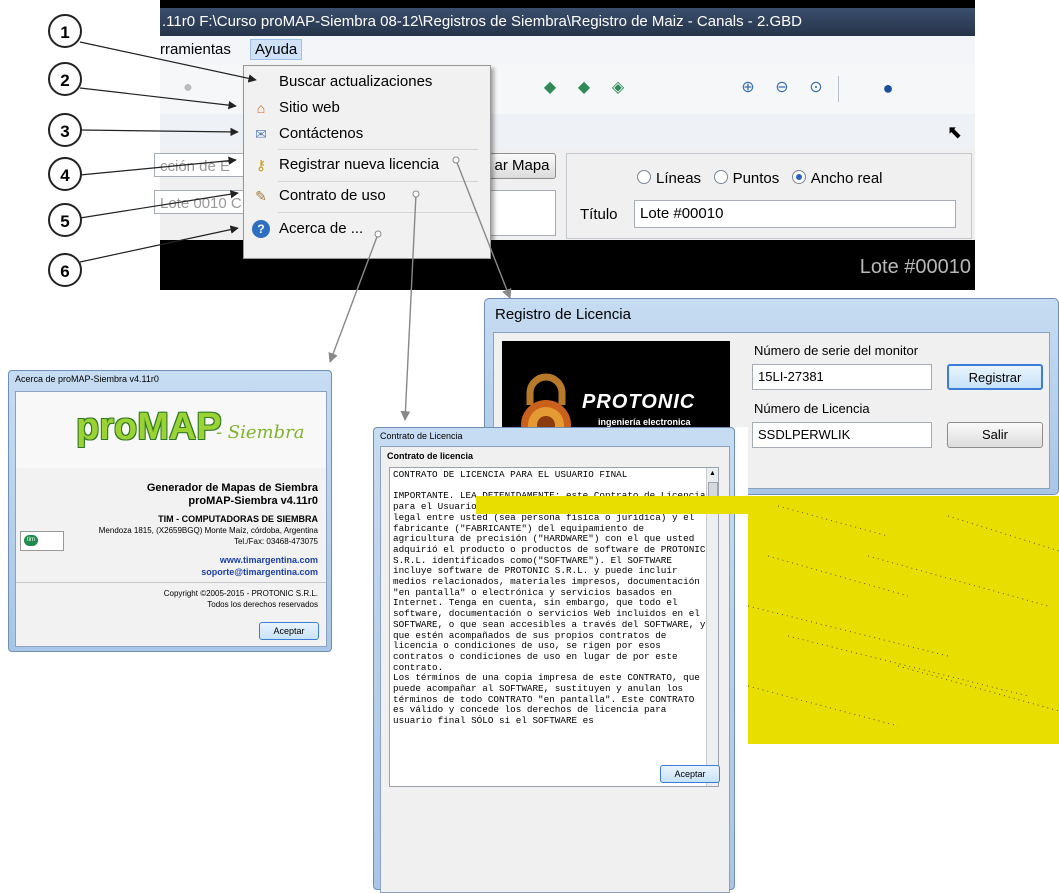 The image size is (1059, 893). Describe the element at coordinates (798, 177) in the screenshot. I see `radio-button-selected` at that location.